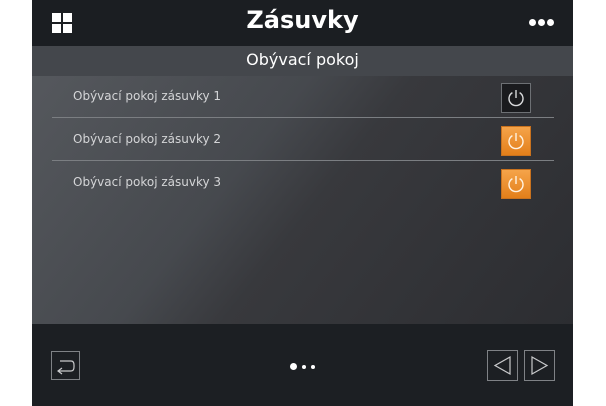 The width and height of the screenshot is (606, 406). What do you see at coordinates (541, 23) in the screenshot?
I see `more-dots-icon` at bounding box center [541, 23].